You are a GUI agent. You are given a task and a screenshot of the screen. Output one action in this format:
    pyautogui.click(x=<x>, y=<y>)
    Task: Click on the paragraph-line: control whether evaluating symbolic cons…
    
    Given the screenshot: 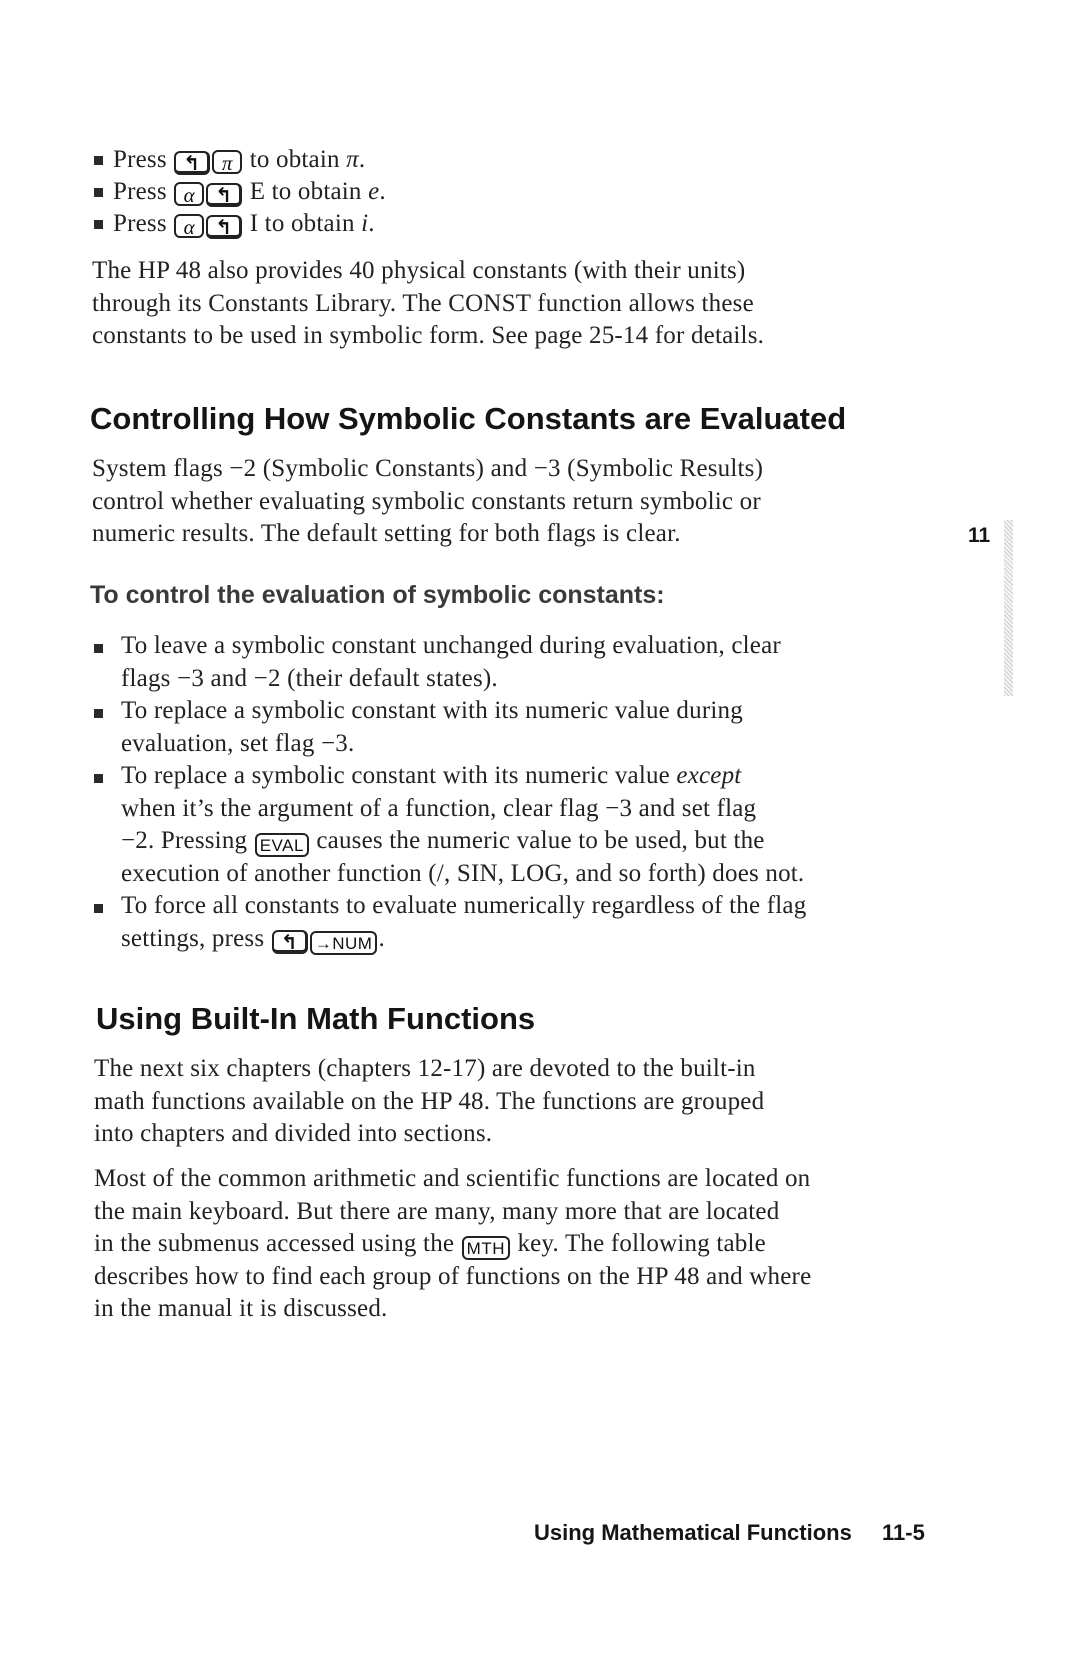 What is the action you would take?
    pyautogui.click(x=426, y=501)
    